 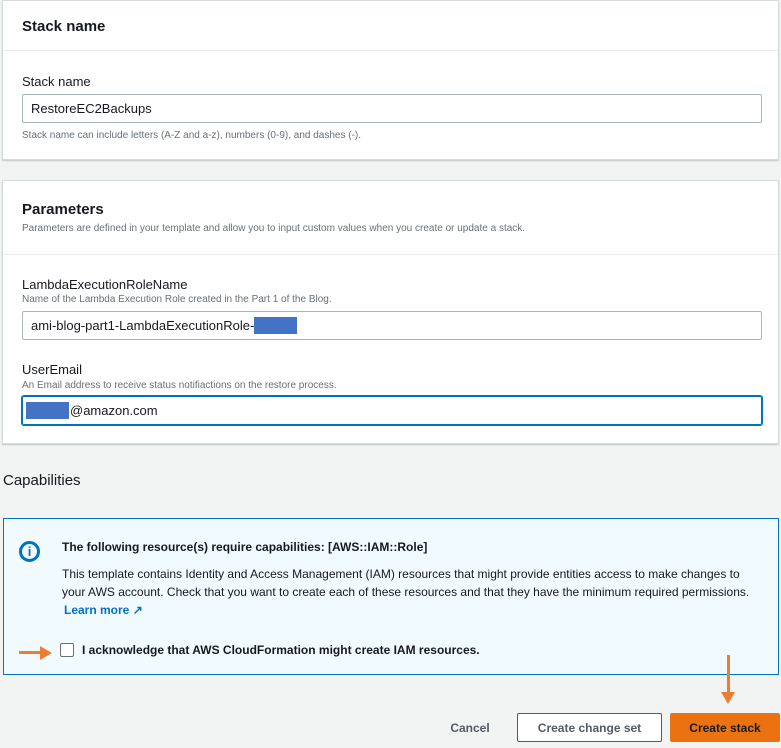 I want to click on field-label: LambdaExecutionRoleName, so click(x=105, y=284).